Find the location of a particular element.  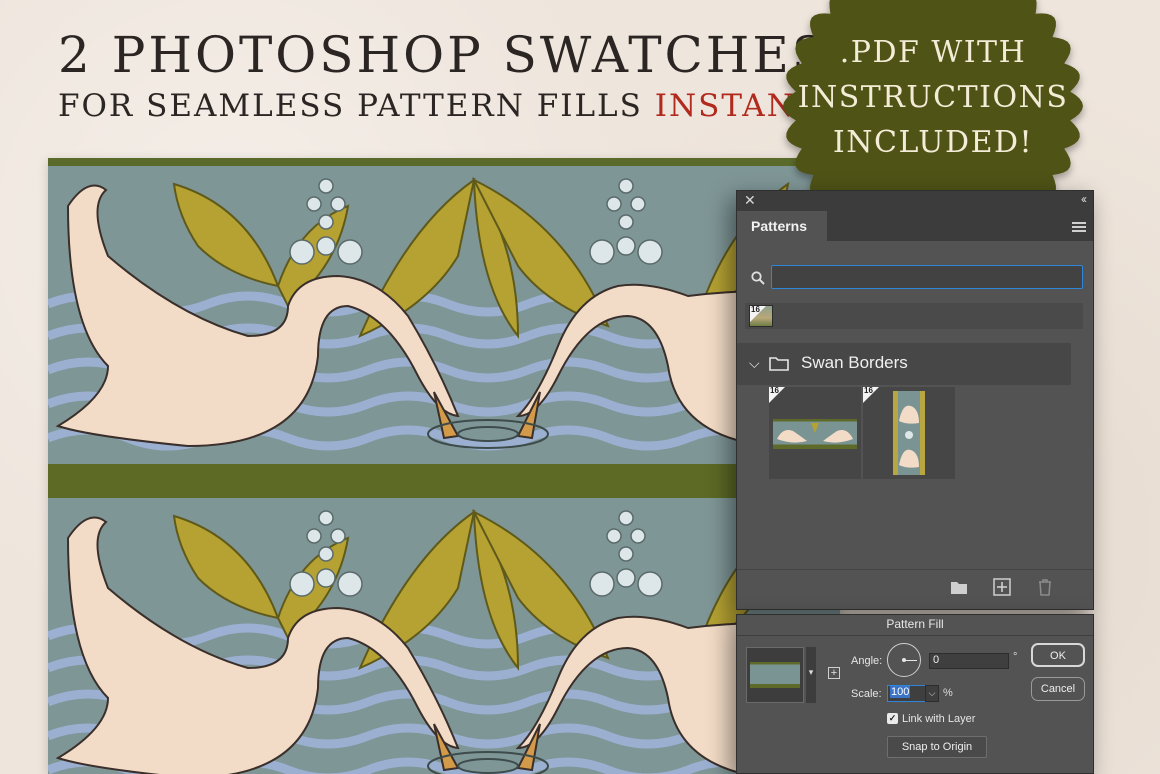

angle-input: 0 is located at coordinates (969, 661).